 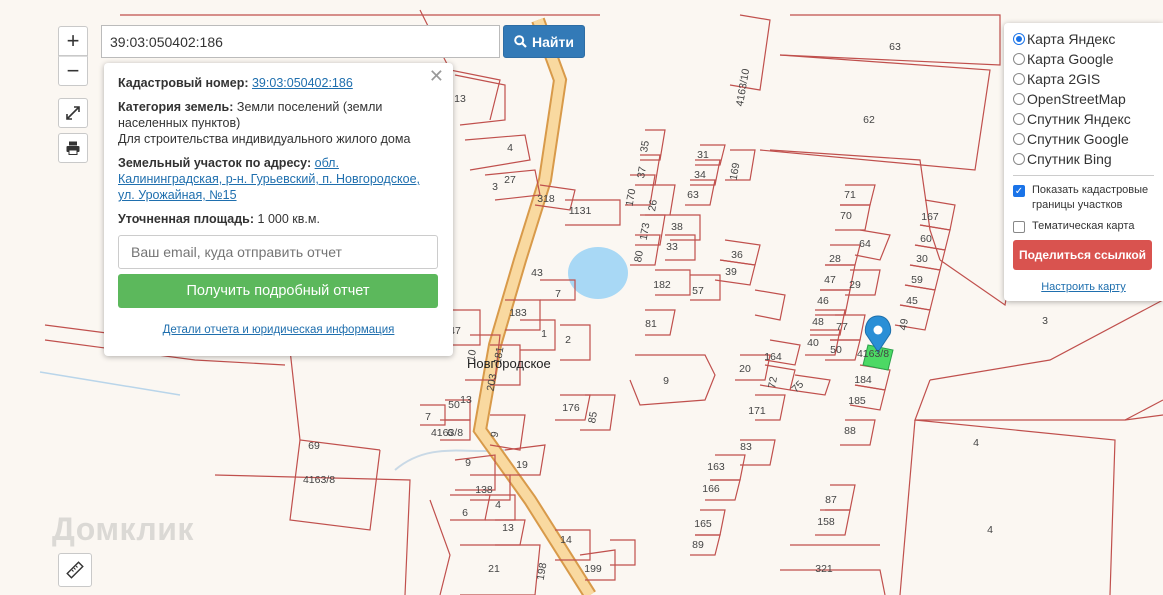 I want to click on parcel-number-label: 14, so click(x=566, y=540).